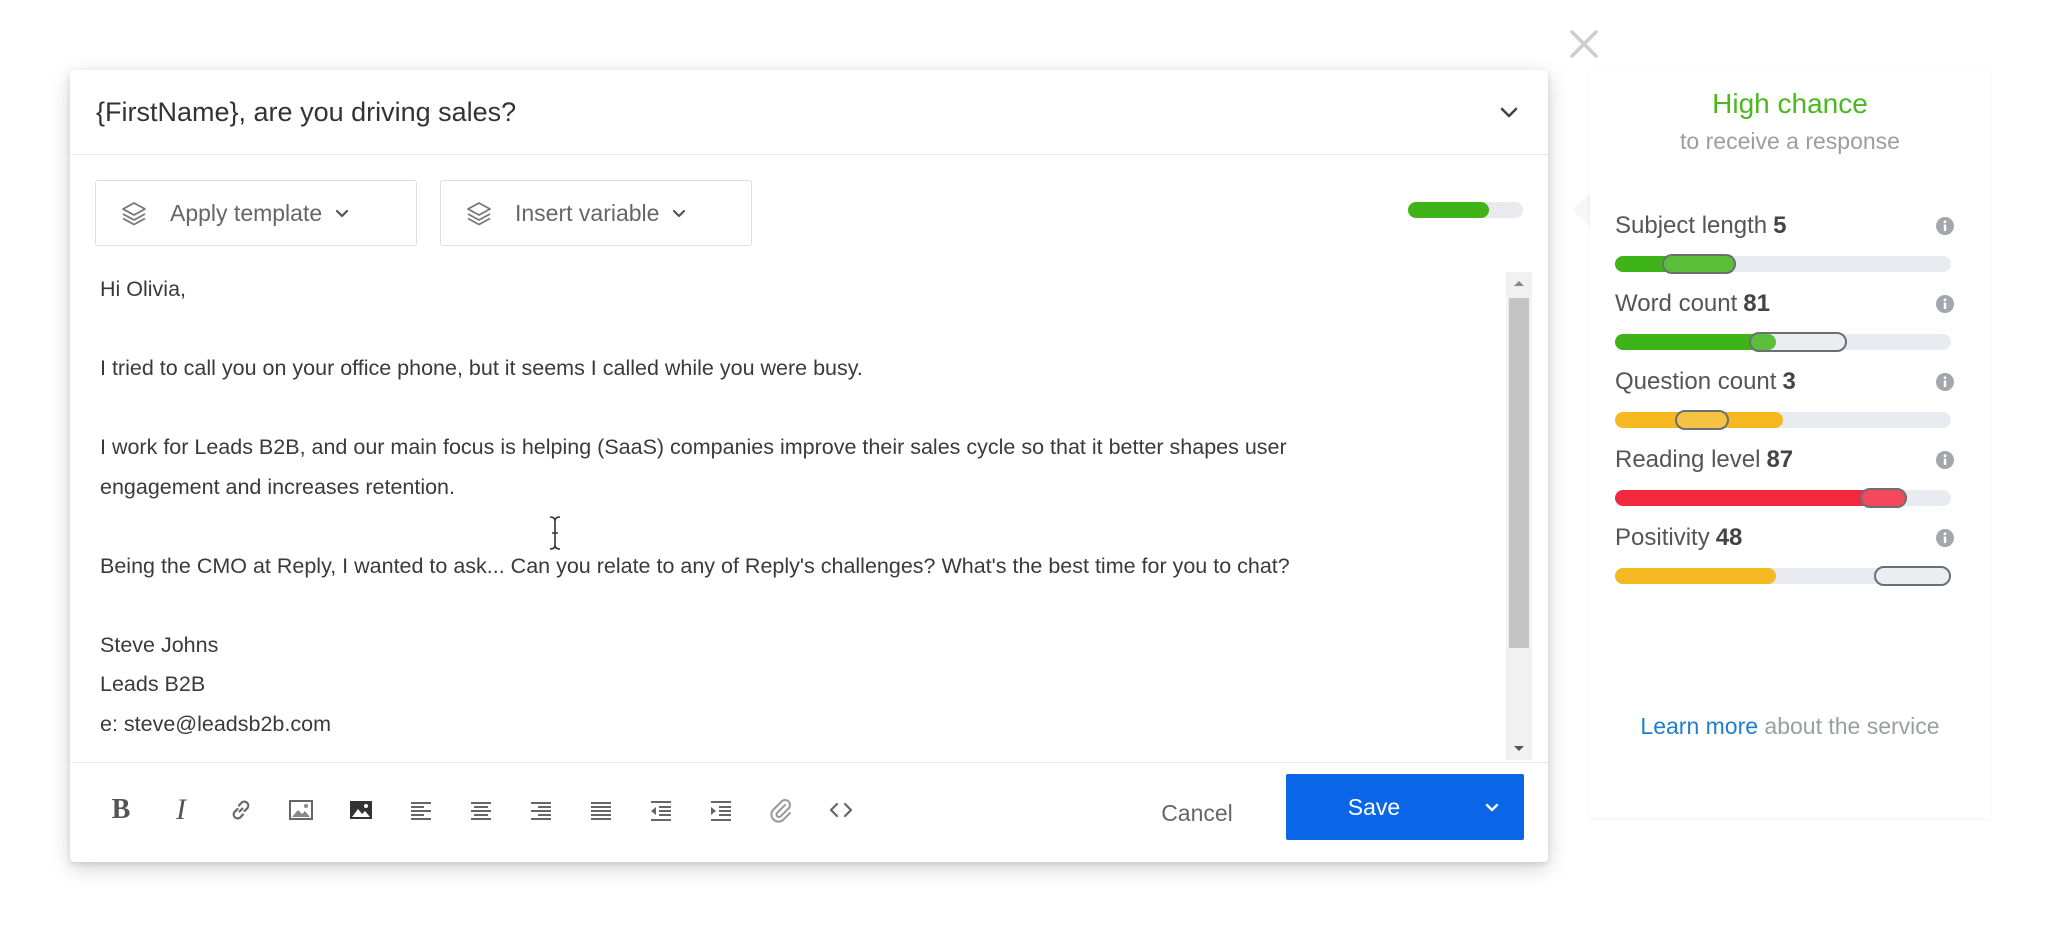 This screenshot has width=2048, height=928. What do you see at coordinates (1584, 44) in the screenshot?
I see `close-icon` at bounding box center [1584, 44].